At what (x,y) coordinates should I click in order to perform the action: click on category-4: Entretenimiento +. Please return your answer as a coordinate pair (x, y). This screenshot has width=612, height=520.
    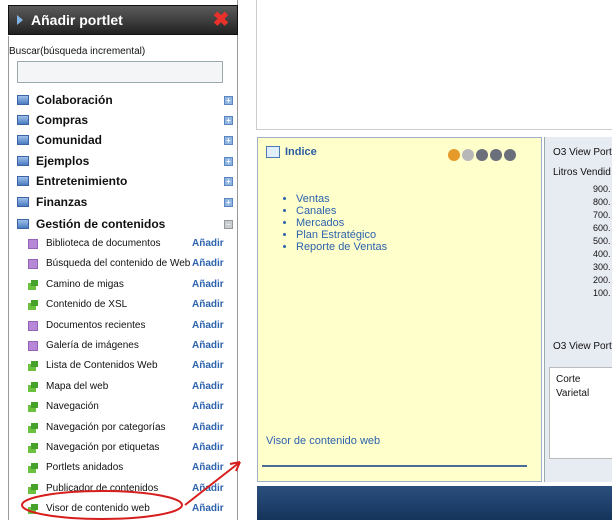
    Looking at the image, I should click on (125, 182).